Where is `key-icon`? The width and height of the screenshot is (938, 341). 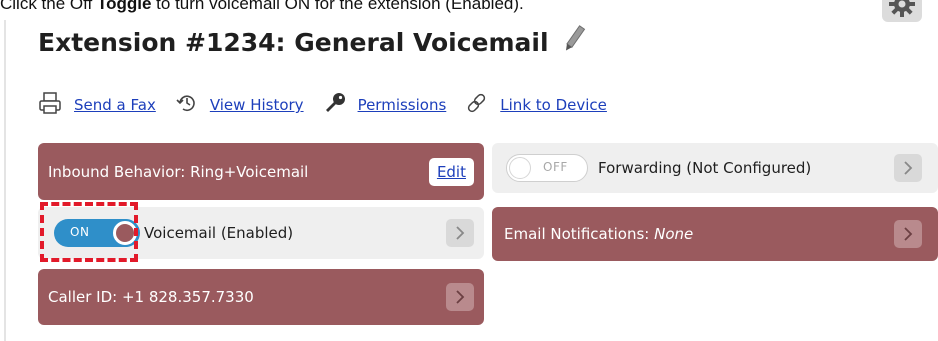 key-icon is located at coordinates (335, 105).